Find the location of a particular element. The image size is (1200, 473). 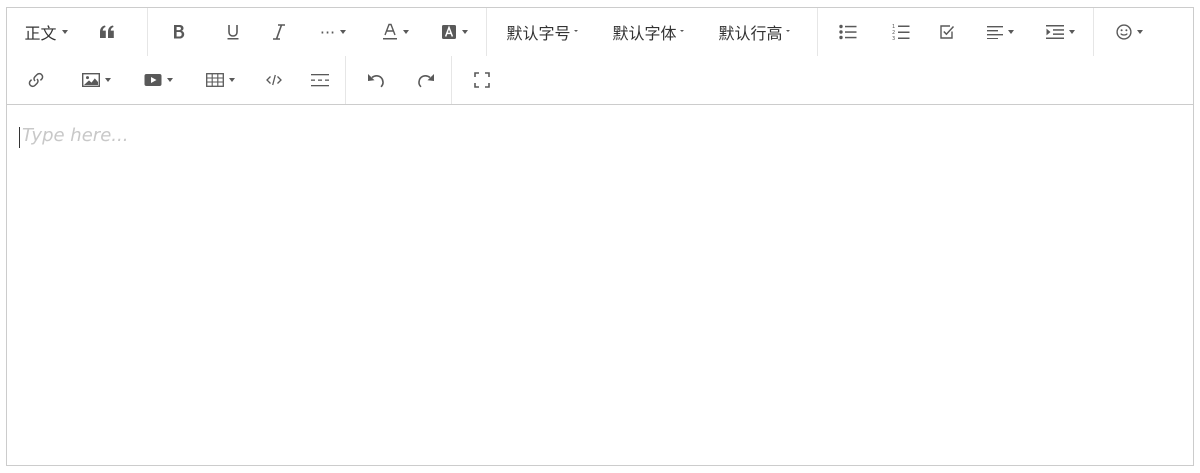

numbered-list-icon: 1 2 3 is located at coordinates (901, 32).